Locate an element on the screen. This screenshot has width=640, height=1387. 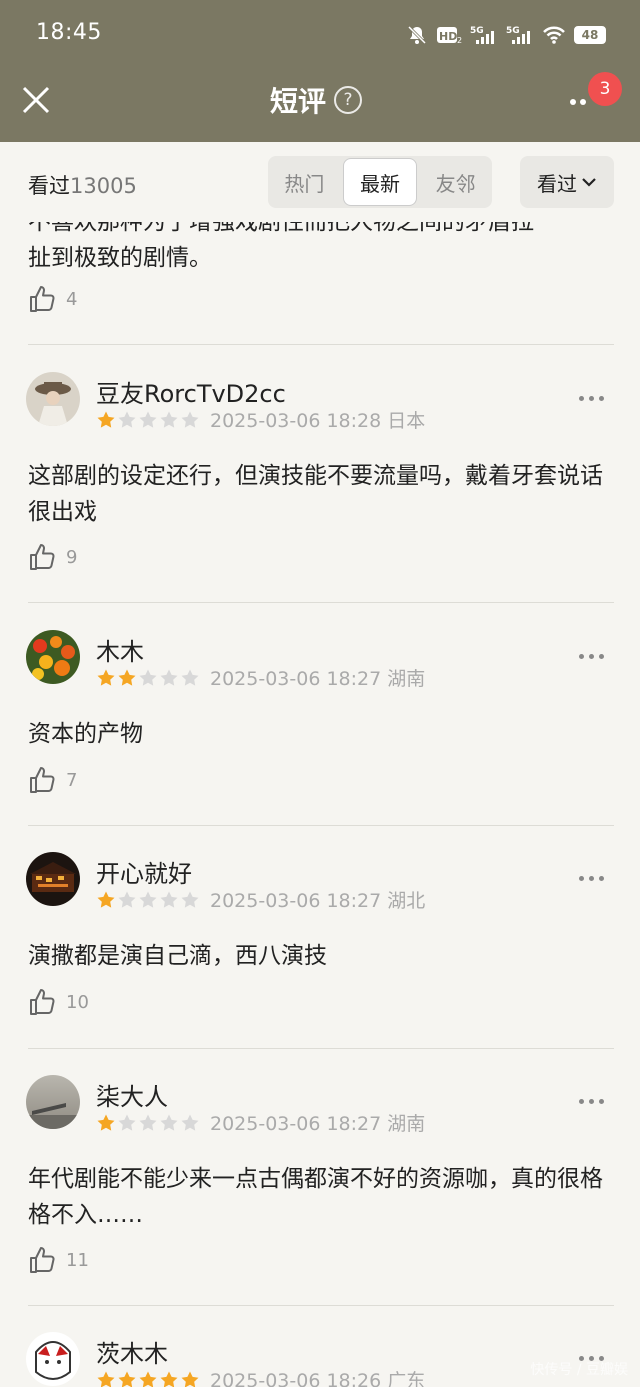
tab-friends: 友邻 is located at coordinates (455, 182).